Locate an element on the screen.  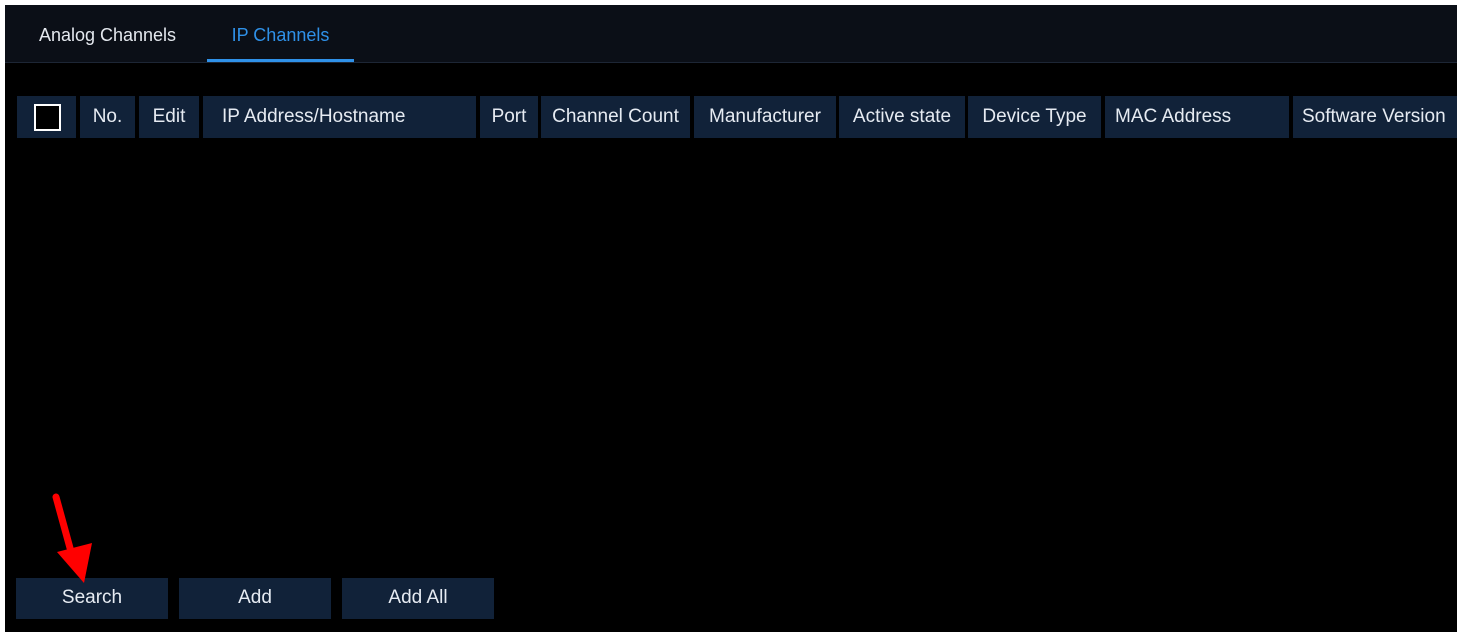
search-button: Search is located at coordinates (92, 598).